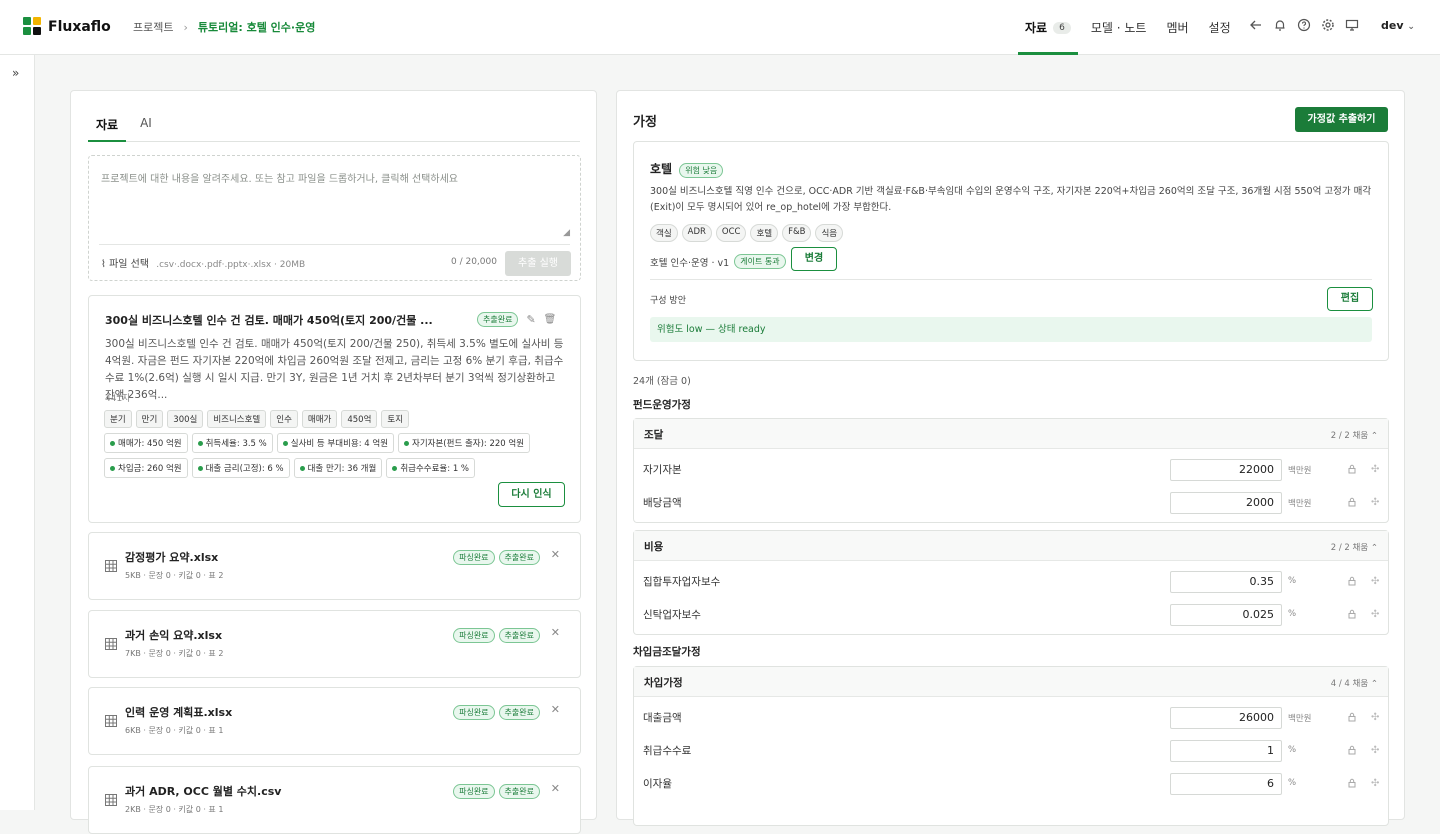  What do you see at coordinates (203, 791) in the screenshot?
I see `file-name: 과거 ADR, OCC 월별 수치.csv` at bounding box center [203, 791].